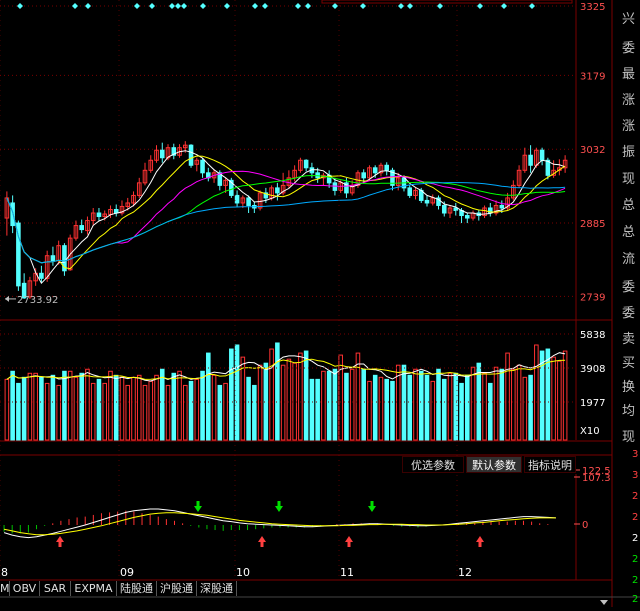  What do you see at coordinates (592, 76) in the screenshot?
I see `price-axis-label: 3179` at bounding box center [592, 76].